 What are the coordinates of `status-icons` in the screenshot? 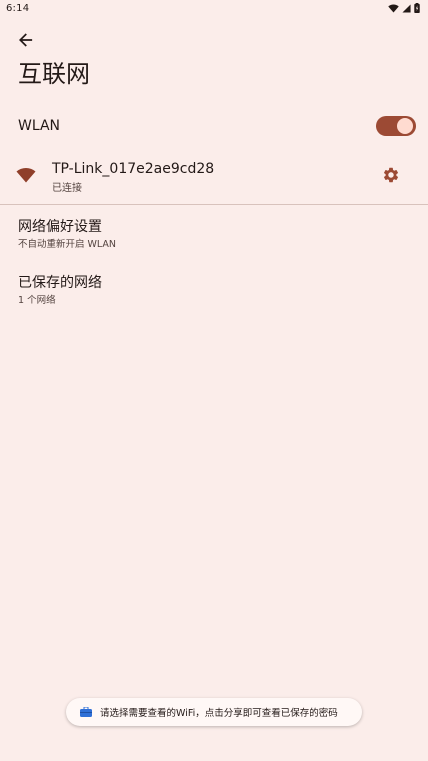 It's located at (404, 8).